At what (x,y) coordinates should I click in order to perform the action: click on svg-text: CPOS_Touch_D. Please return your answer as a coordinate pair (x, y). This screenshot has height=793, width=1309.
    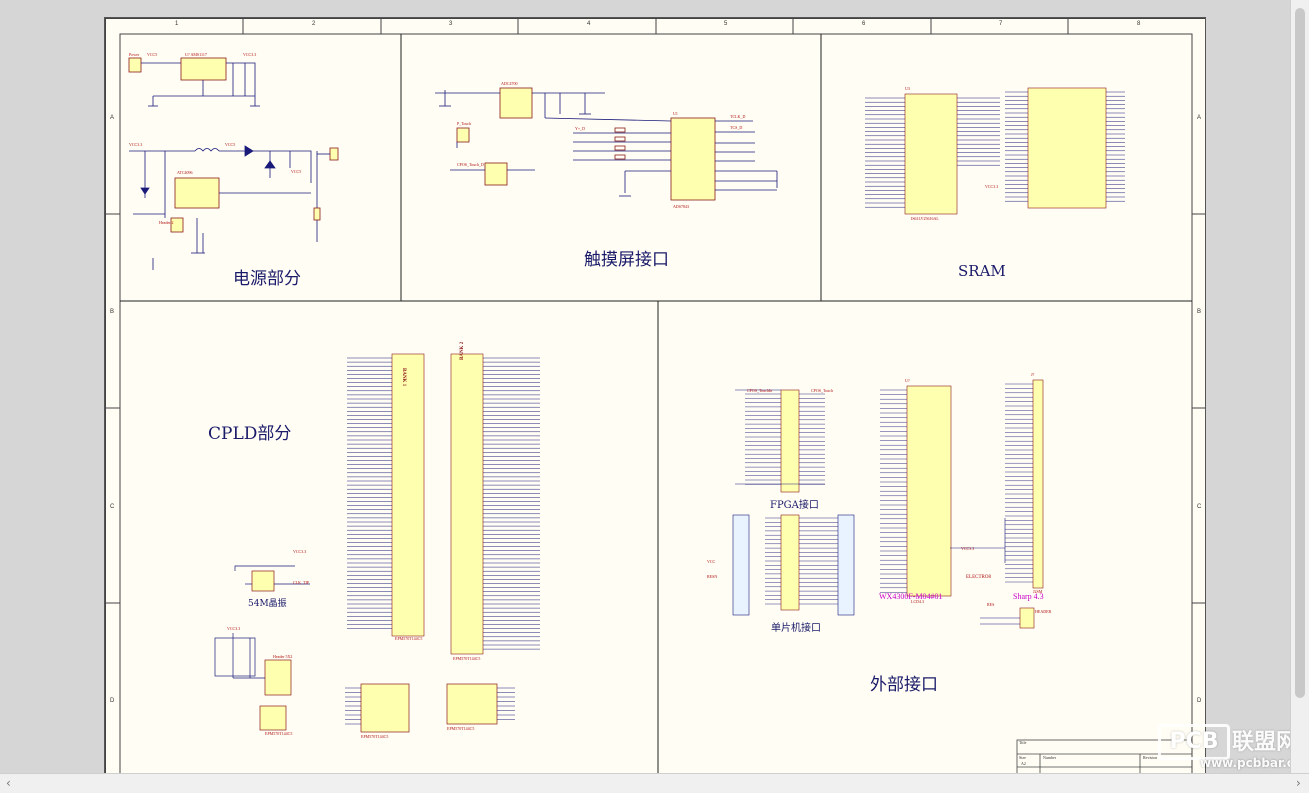
    Looking at the image, I should click on (470, 164).